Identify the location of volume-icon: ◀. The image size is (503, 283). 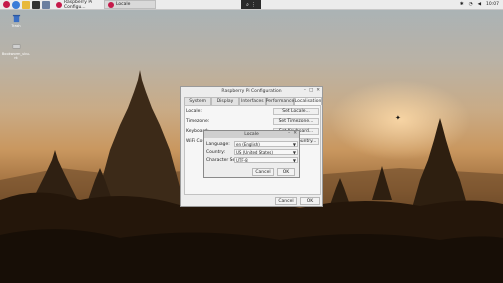
(479, 4).